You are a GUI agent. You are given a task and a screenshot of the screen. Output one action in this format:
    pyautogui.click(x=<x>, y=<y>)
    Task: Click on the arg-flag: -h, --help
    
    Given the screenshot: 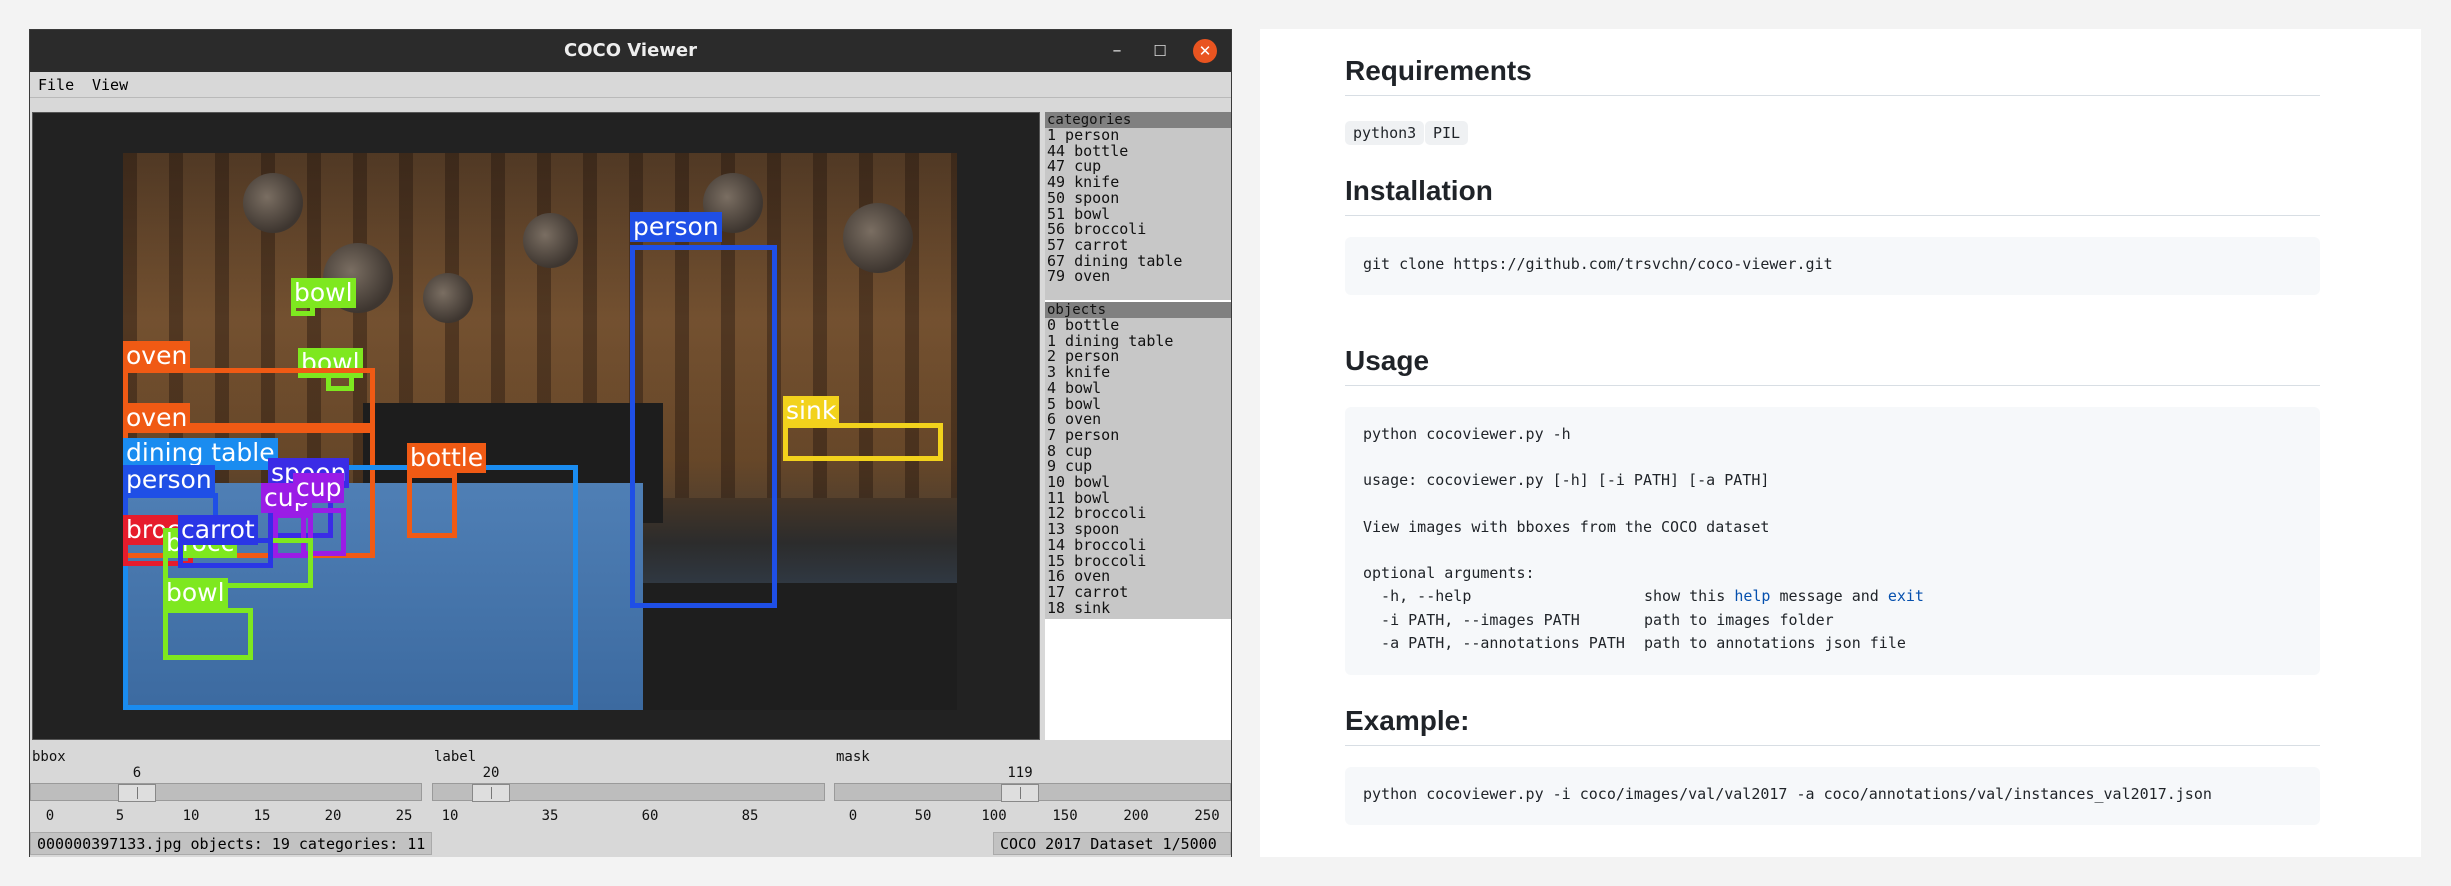 What is the action you would take?
    pyautogui.click(x=1417, y=596)
    